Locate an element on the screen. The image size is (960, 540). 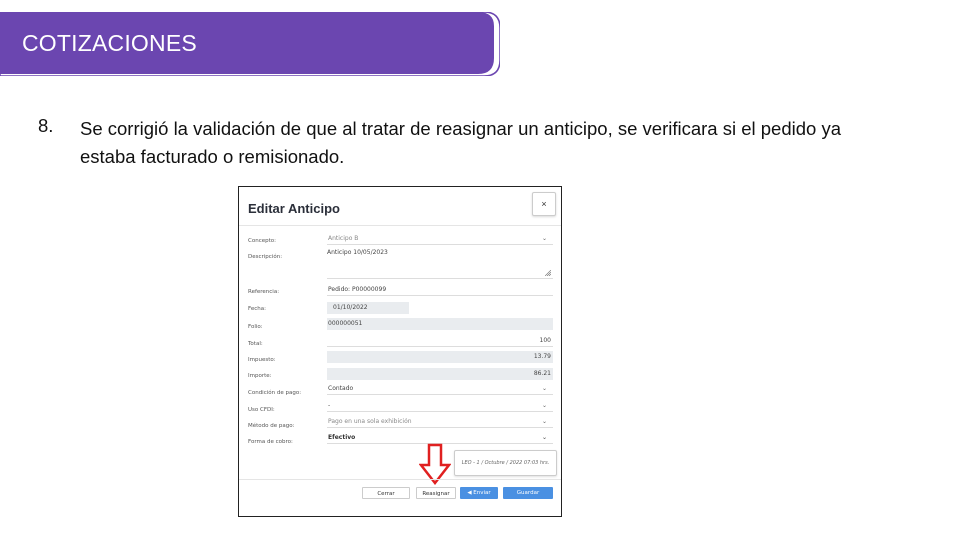
impuesto-input: 13.79 is located at coordinates (440, 357).